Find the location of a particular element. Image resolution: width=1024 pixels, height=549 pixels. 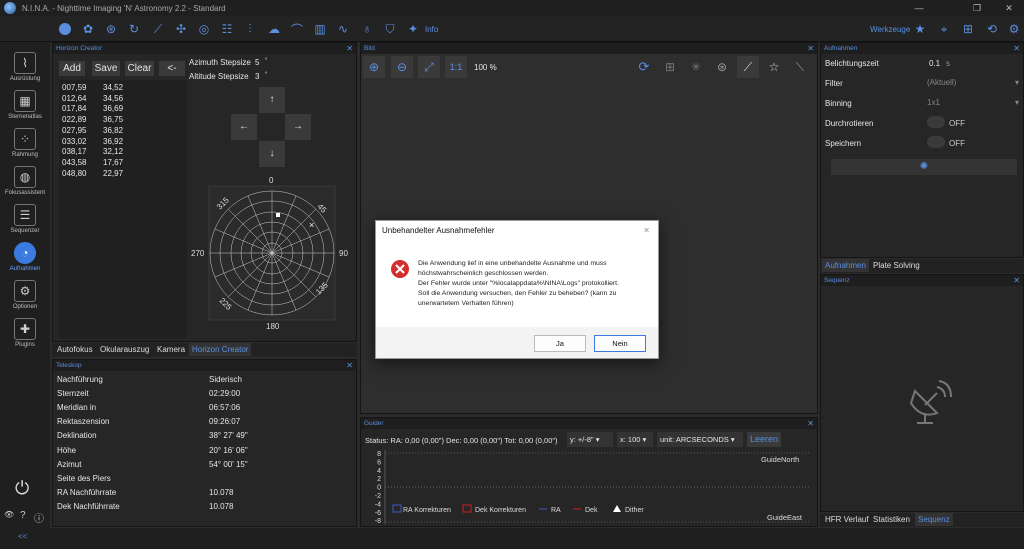

horizon-point-row: 033,02 36,92 is located at coordinates (122, 142).